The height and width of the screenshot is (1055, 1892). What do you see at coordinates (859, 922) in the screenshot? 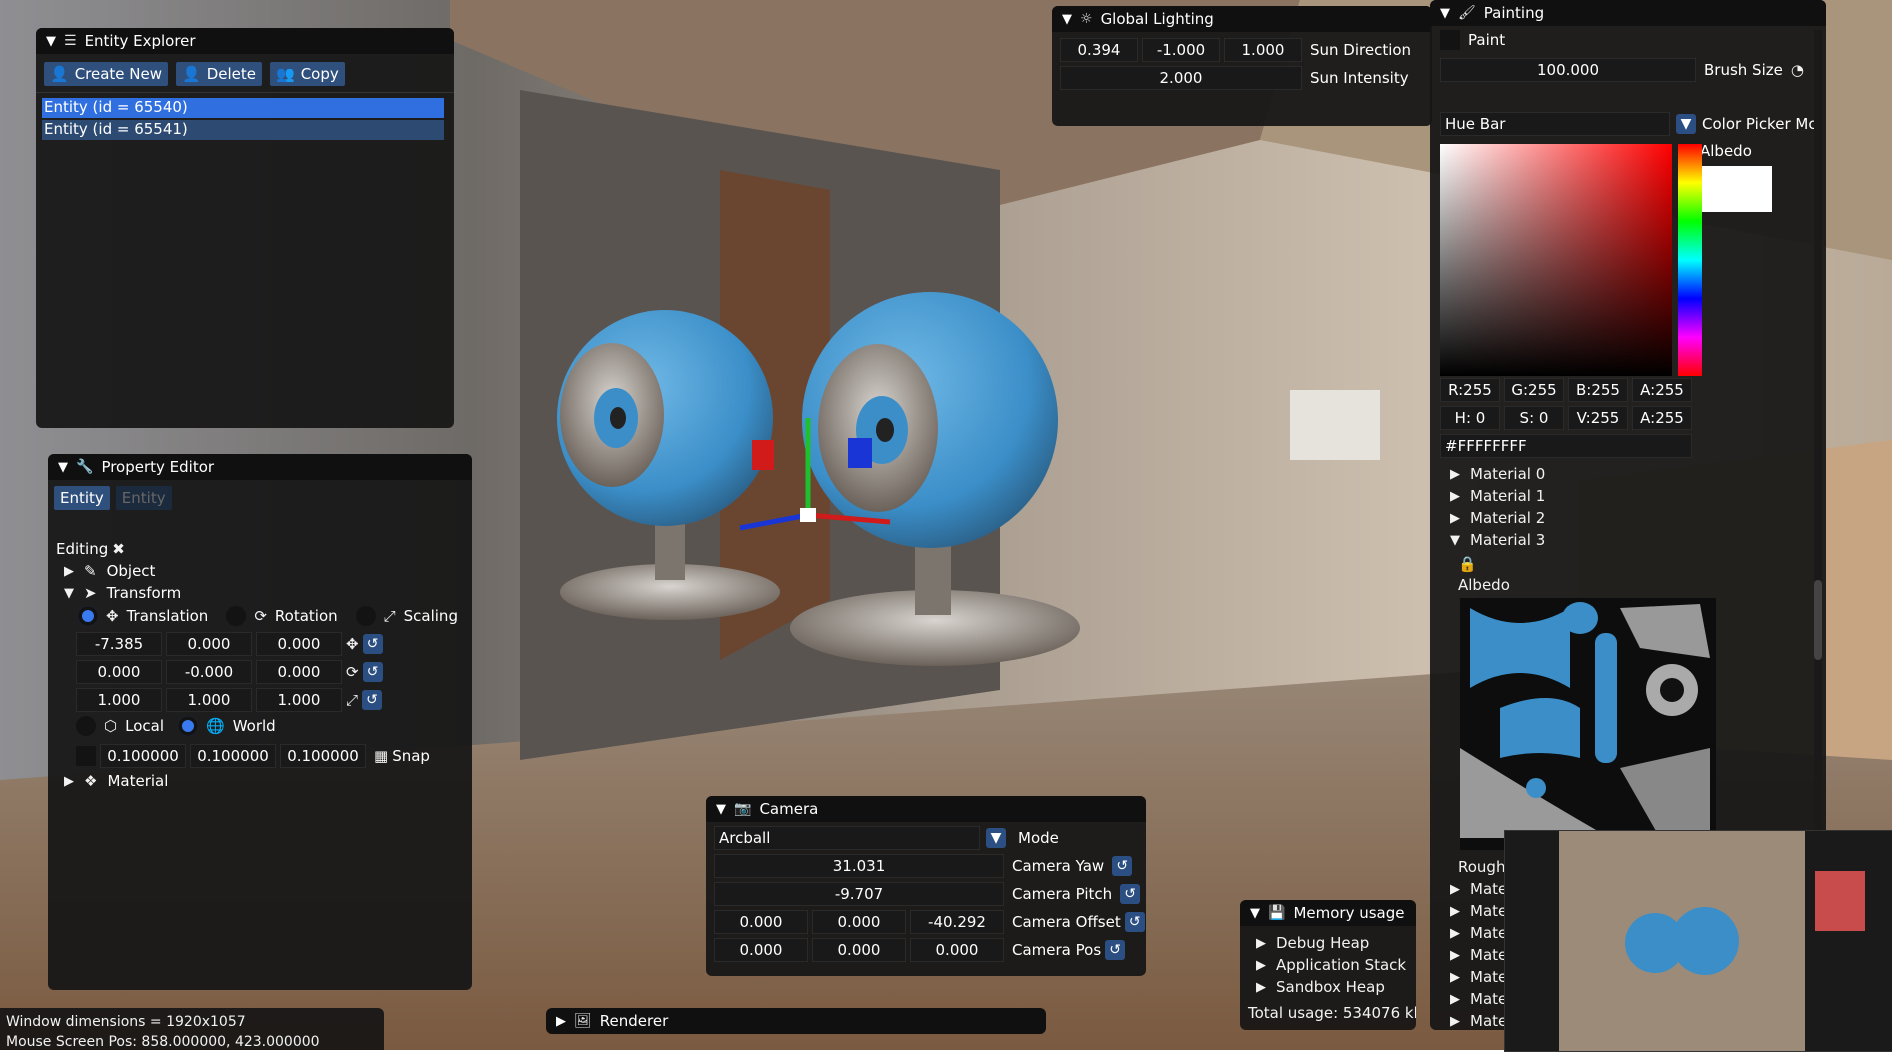
I see `camera-offset-y-field: 0.000` at bounding box center [859, 922].